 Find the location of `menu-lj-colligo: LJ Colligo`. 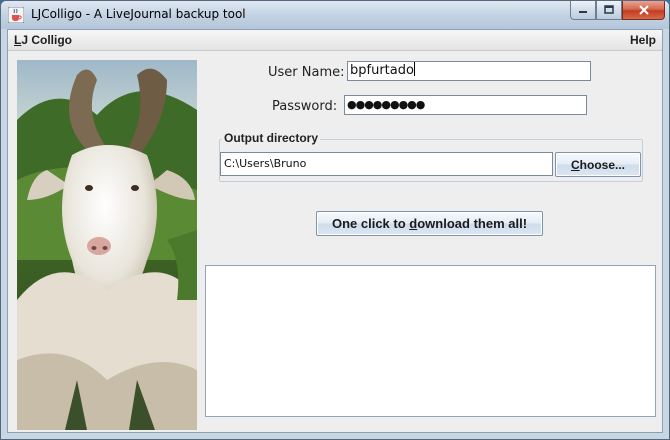

menu-lj-colligo: LJ Colligo is located at coordinates (43, 40).